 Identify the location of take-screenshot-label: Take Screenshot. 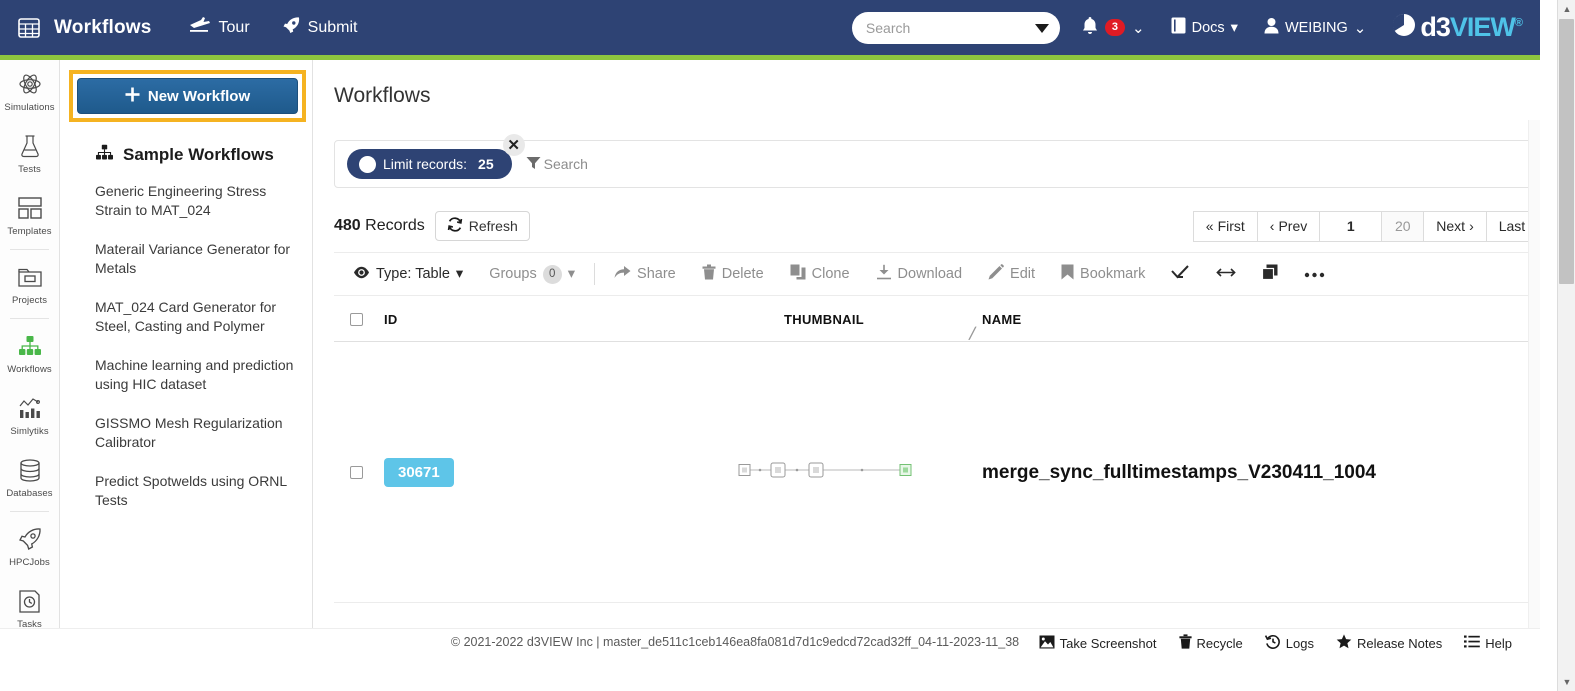
(1108, 643).